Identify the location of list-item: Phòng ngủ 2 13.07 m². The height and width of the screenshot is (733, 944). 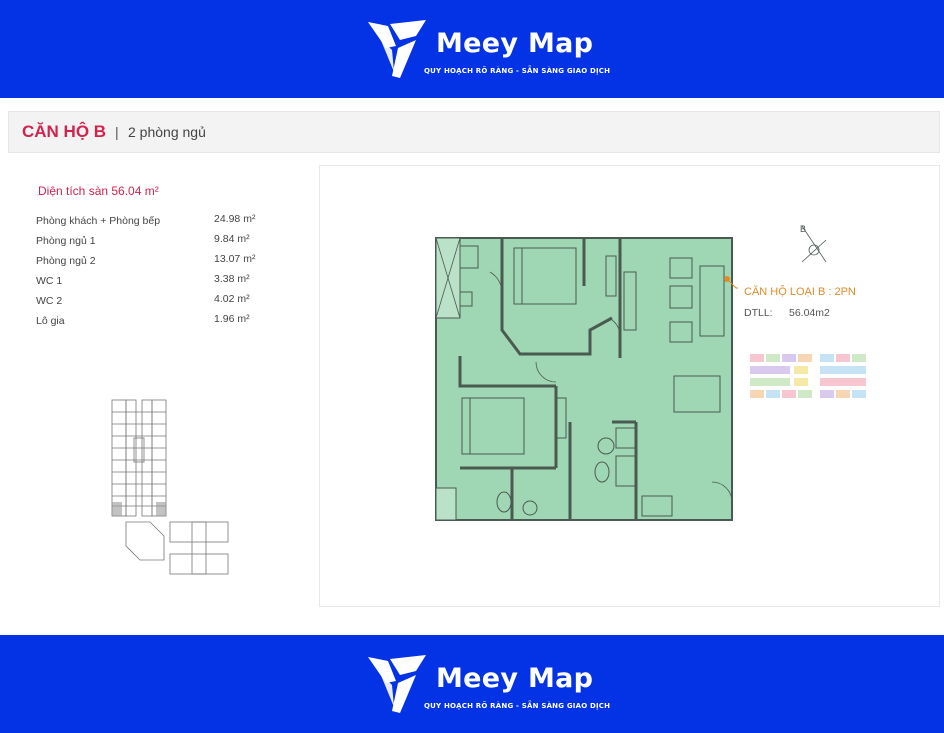
(156, 262).